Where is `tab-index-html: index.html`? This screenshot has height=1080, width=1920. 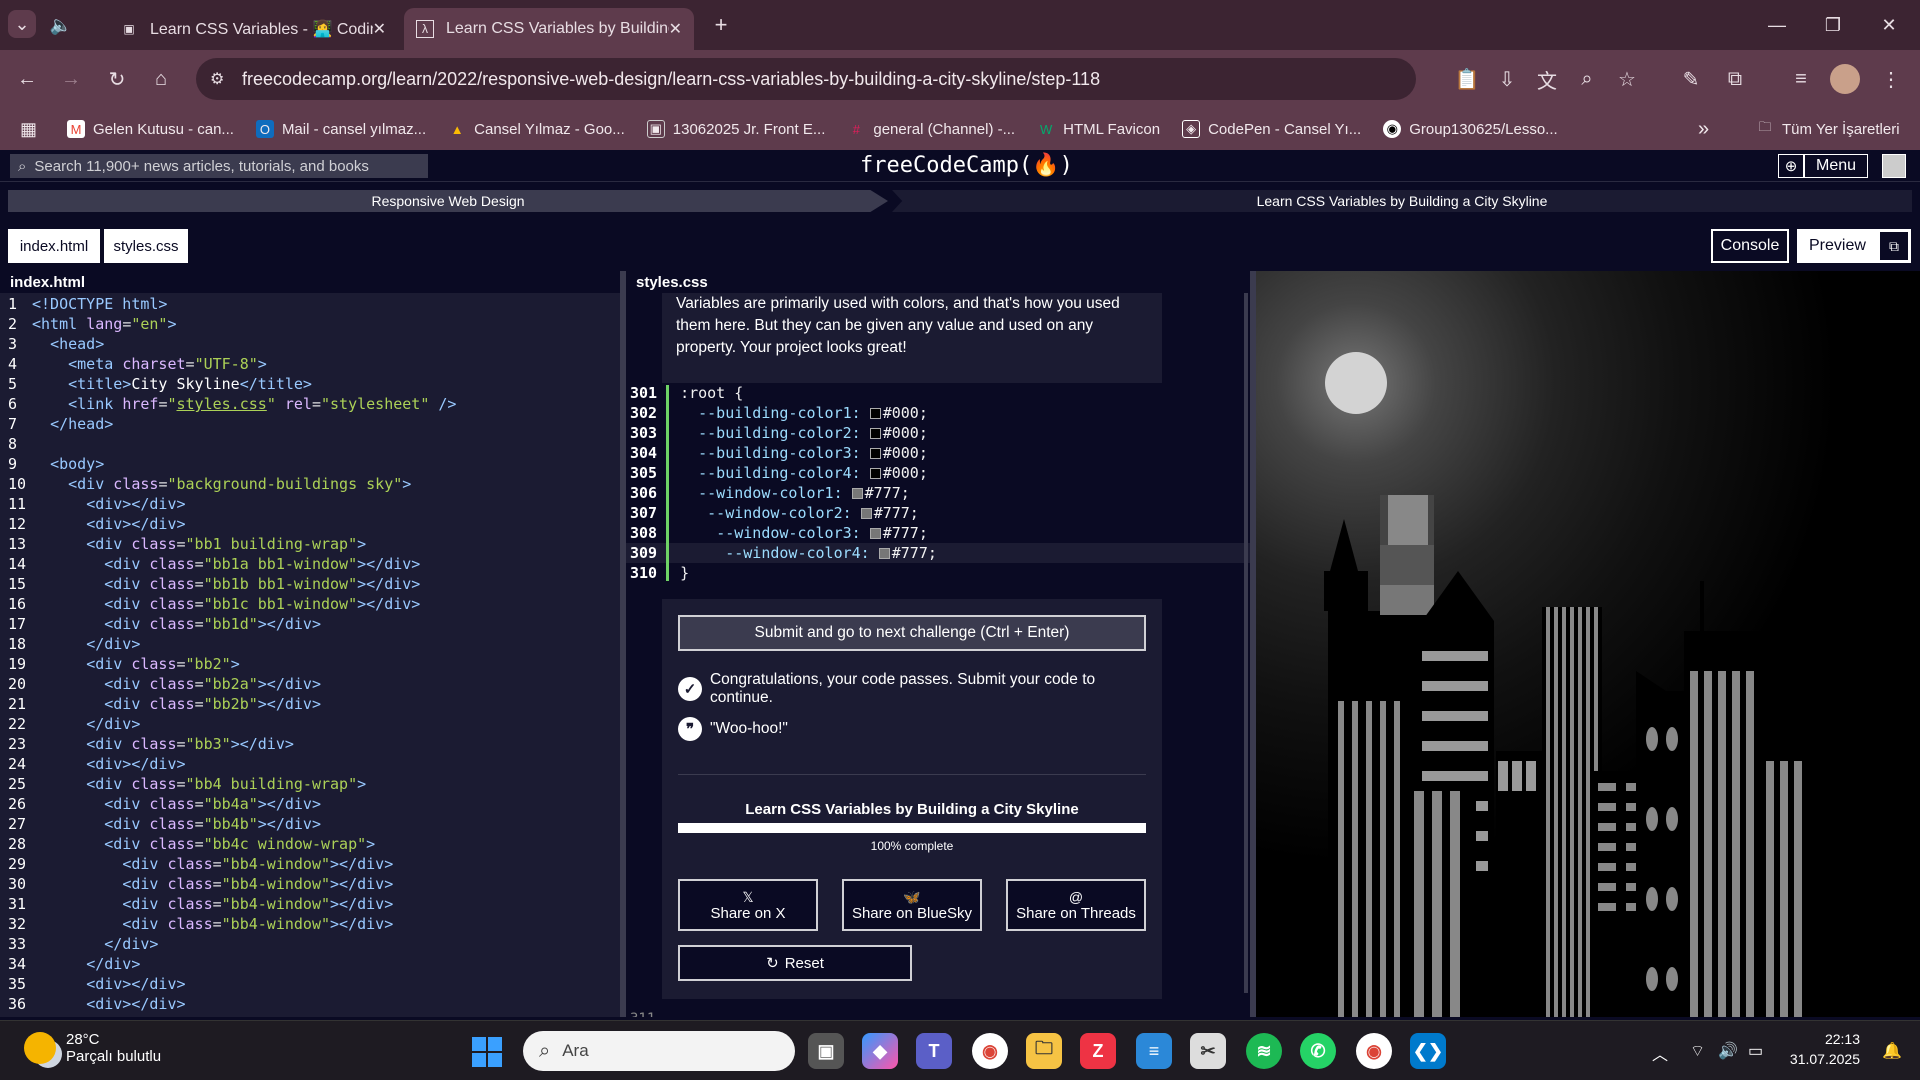
tab-index-html: index.html is located at coordinates (54, 246).